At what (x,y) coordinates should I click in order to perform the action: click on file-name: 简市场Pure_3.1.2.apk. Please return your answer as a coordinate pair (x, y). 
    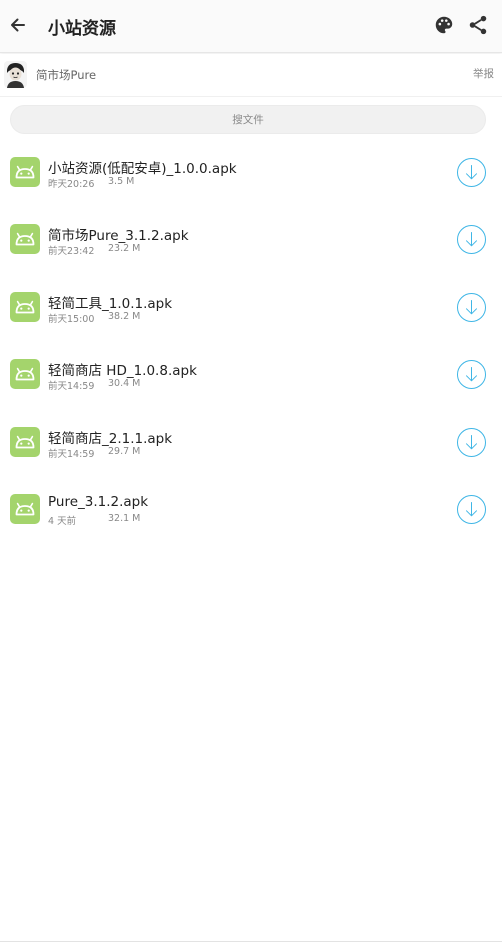
    Looking at the image, I should click on (118, 236).